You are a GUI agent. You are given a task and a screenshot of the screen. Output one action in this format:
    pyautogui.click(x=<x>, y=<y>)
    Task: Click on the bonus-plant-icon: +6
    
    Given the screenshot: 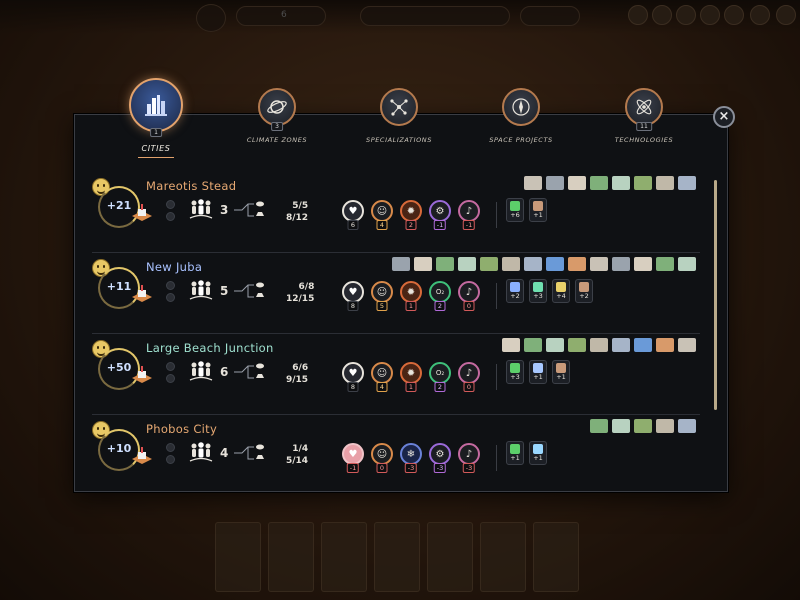 What is the action you would take?
    pyautogui.click(x=515, y=210)
    